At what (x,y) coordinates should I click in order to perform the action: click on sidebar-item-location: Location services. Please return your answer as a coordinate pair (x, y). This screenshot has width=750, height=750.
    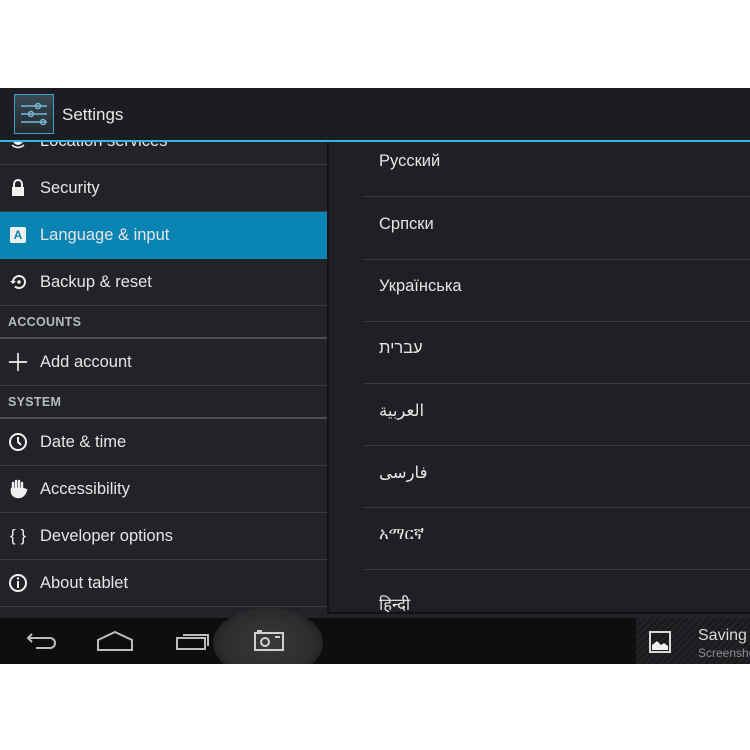
    Looking at the image, I should click on (163, 153).